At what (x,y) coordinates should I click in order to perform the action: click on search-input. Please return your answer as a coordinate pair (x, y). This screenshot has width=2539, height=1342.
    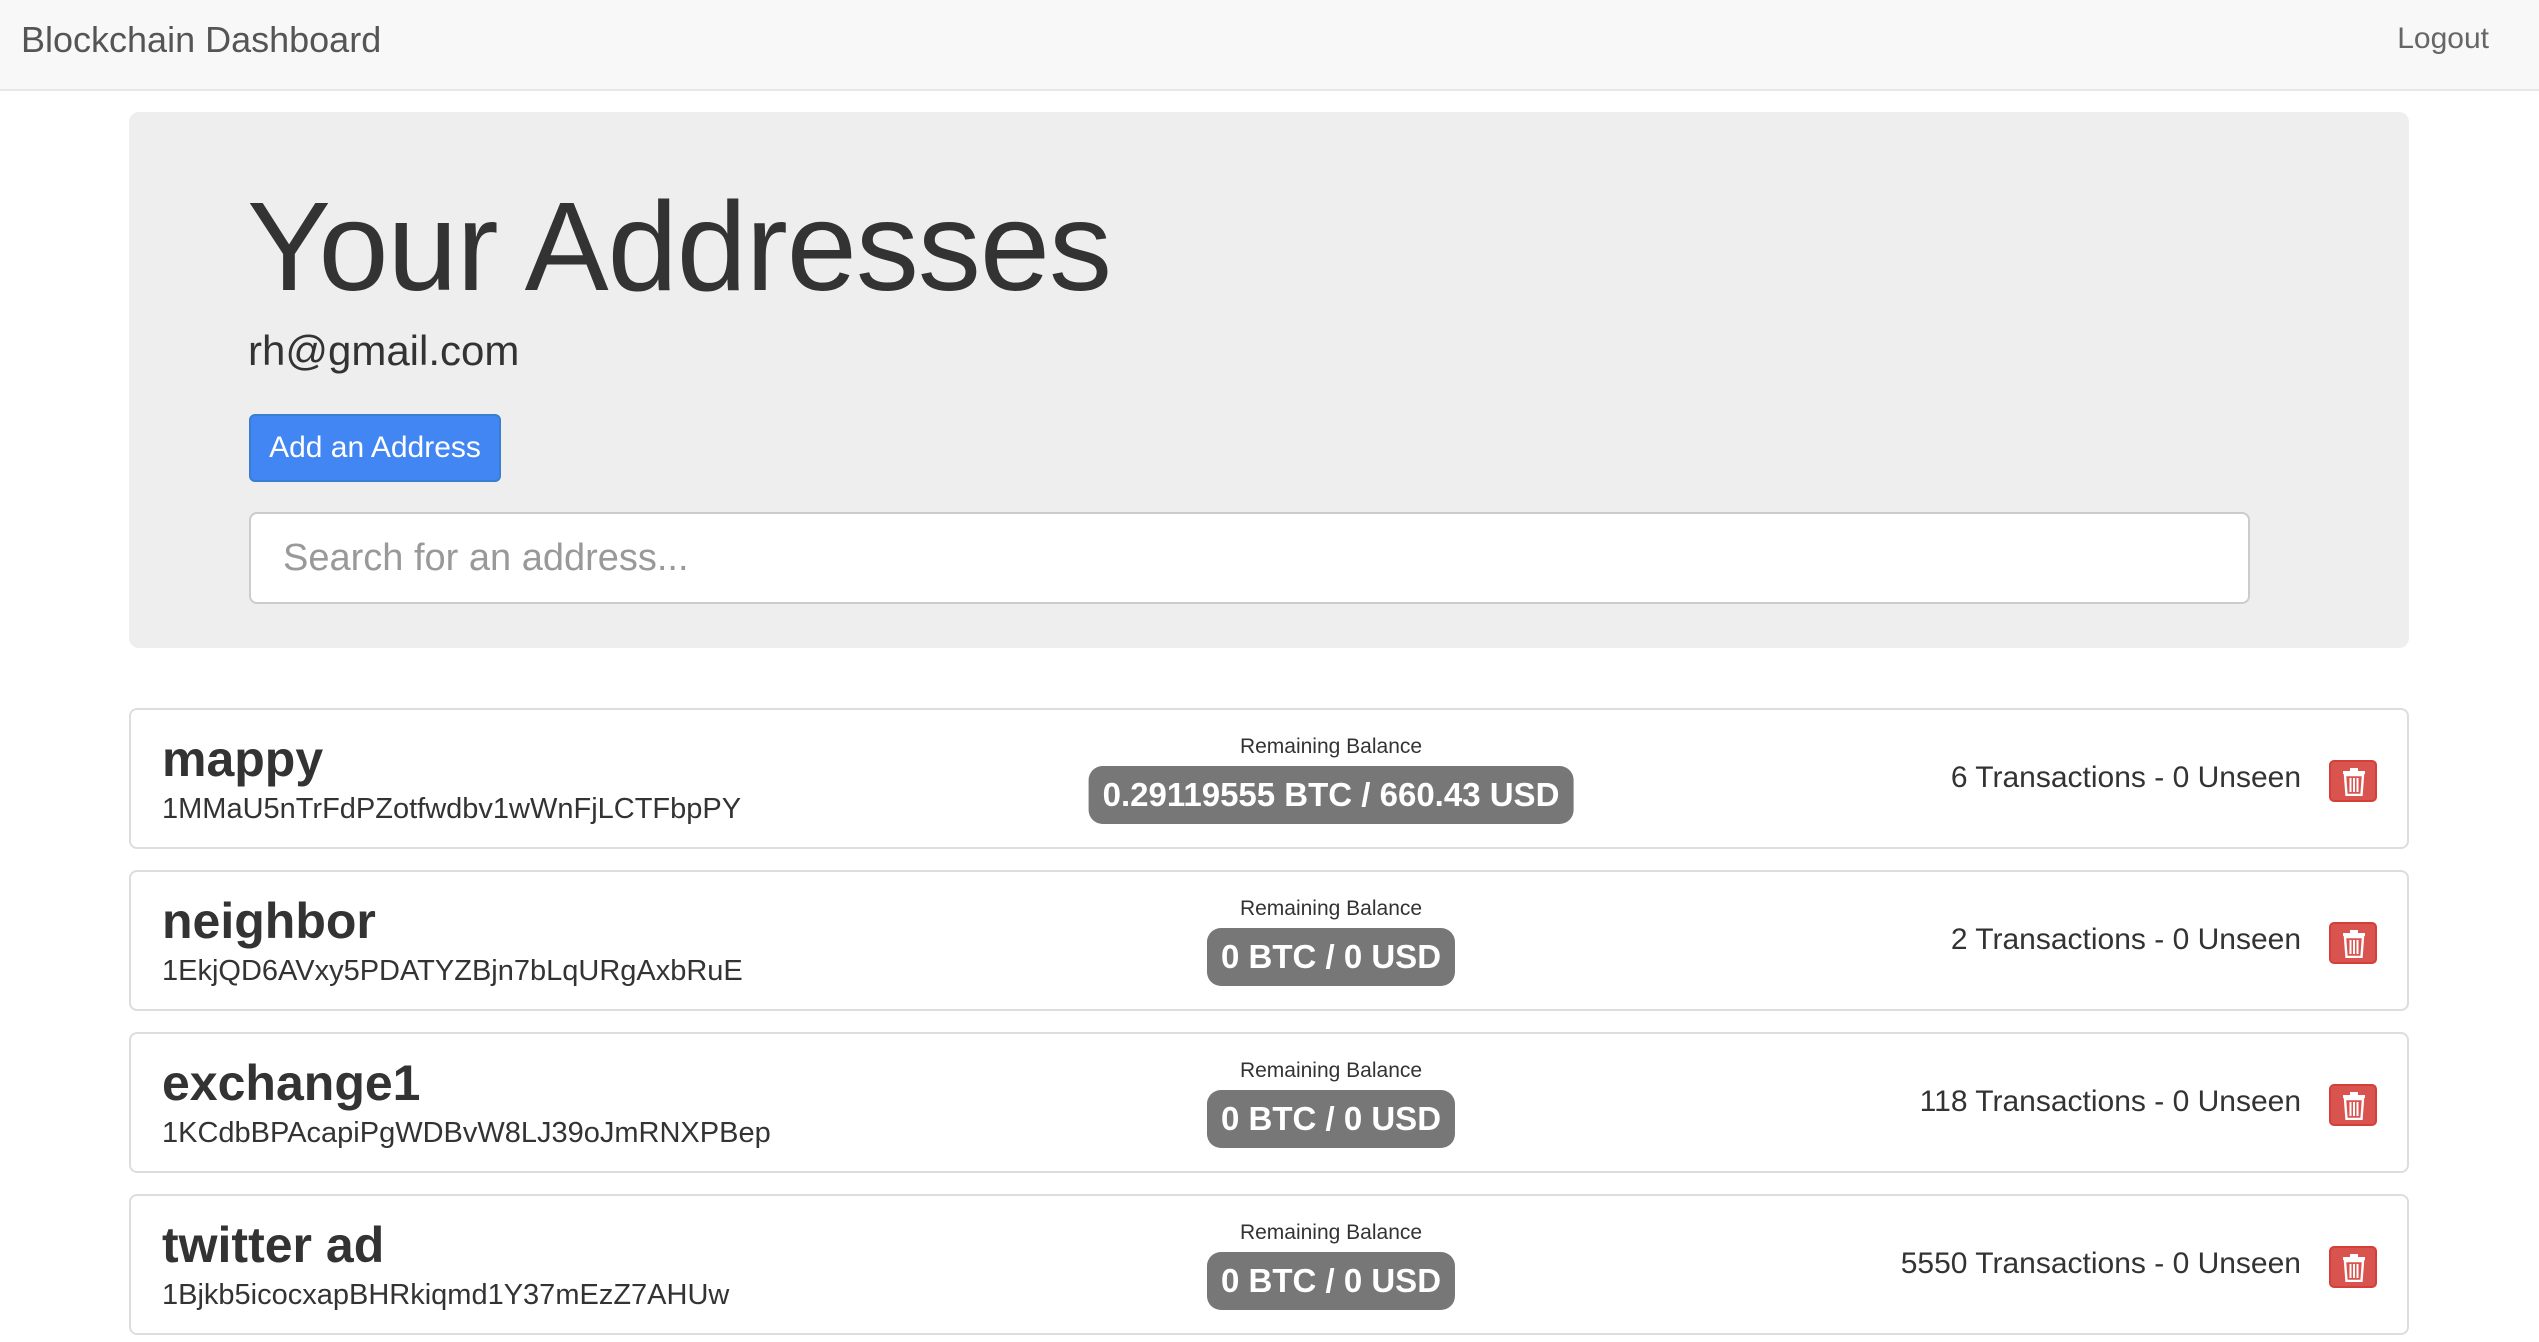
    Looking at the image, I should click on (1249, 558).